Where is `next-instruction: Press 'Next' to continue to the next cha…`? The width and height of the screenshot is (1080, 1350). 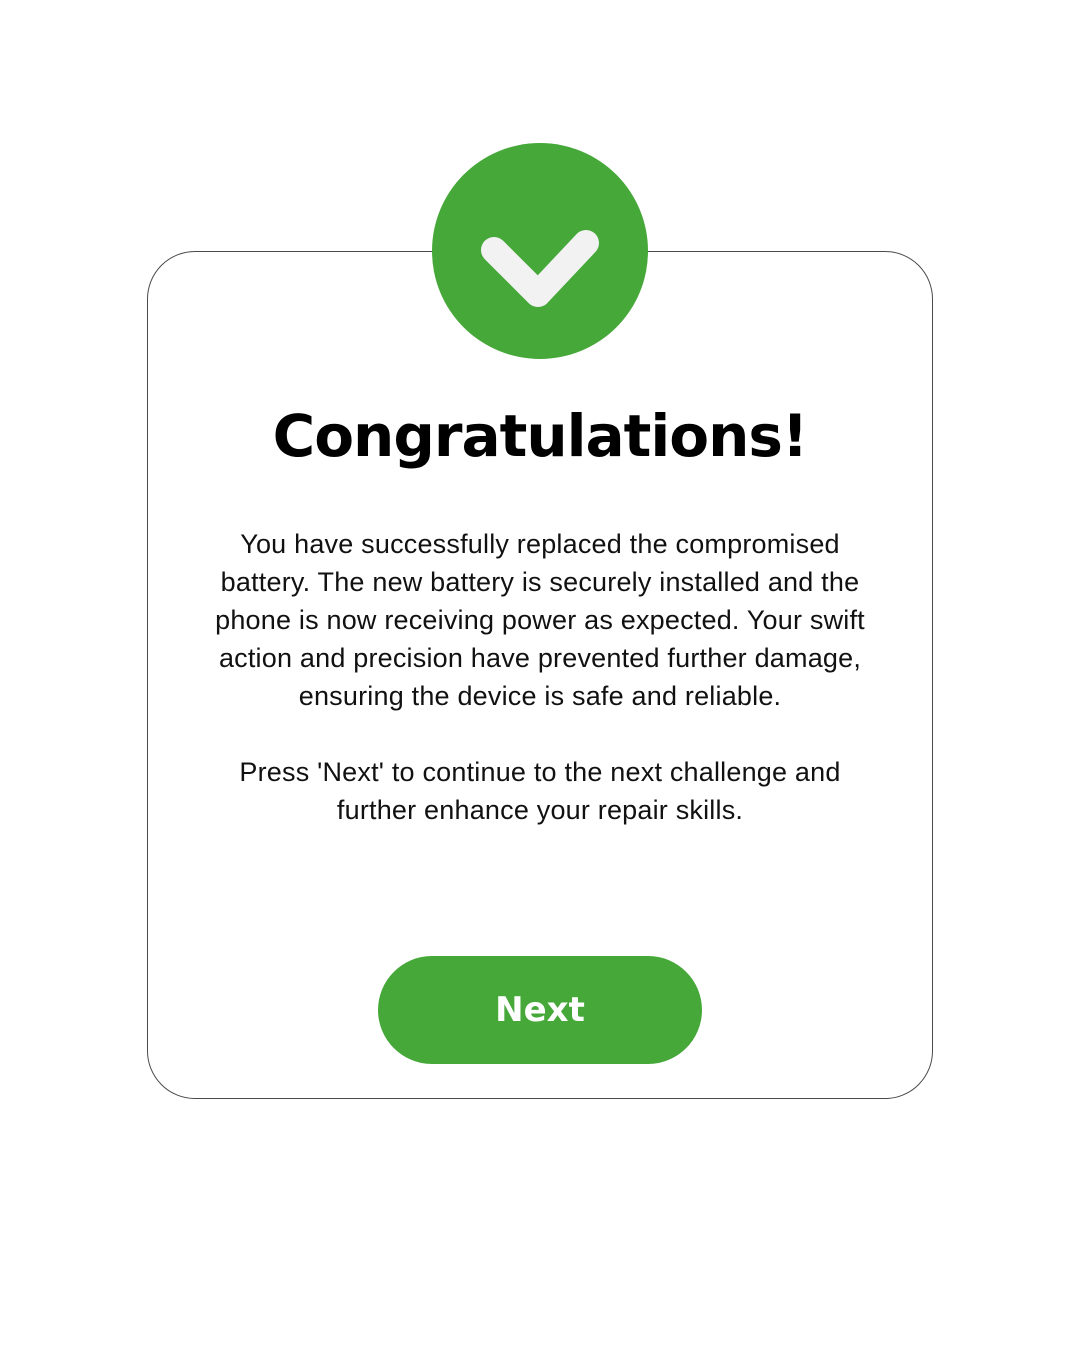 next-instruction: Press 'Next' to continue to the next cha… is located at coordinates (540, 791).